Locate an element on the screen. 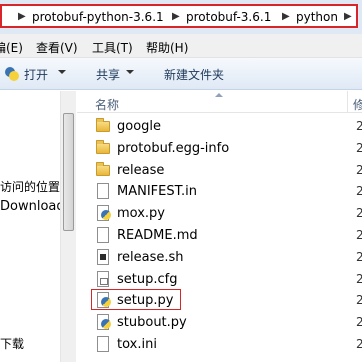  toolbar: 打开 共享 新建文件夹 is located at coordinates (181, 74).